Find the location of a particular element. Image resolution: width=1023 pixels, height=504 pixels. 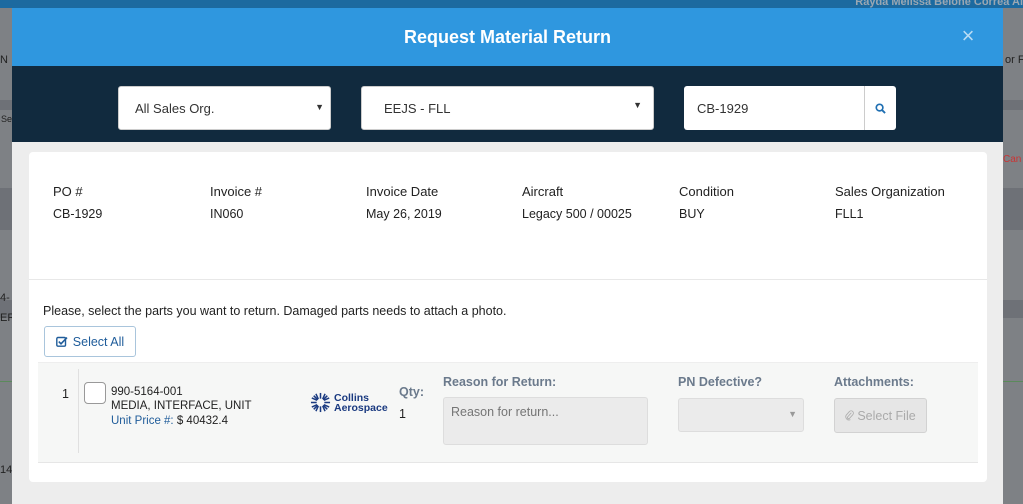

search-group is located at coordinates (790, 108).